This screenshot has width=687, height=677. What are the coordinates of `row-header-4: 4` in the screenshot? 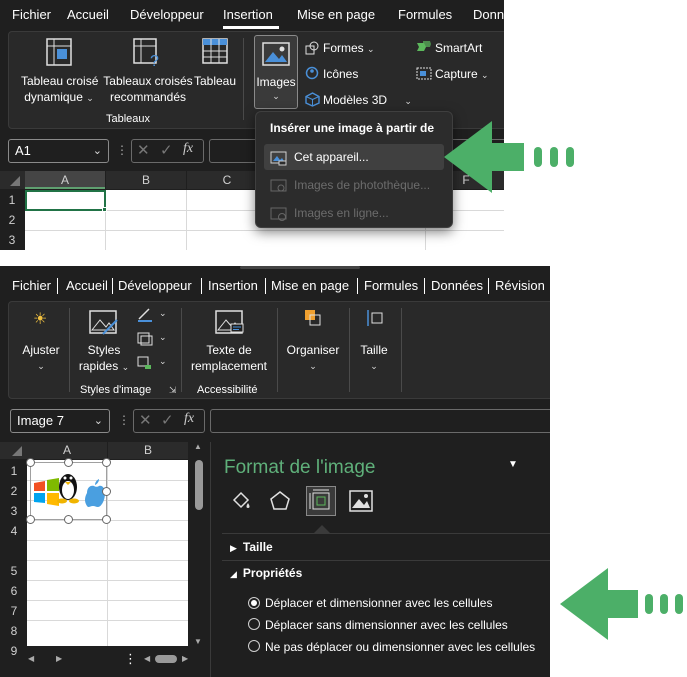 It's located at (14, 531).